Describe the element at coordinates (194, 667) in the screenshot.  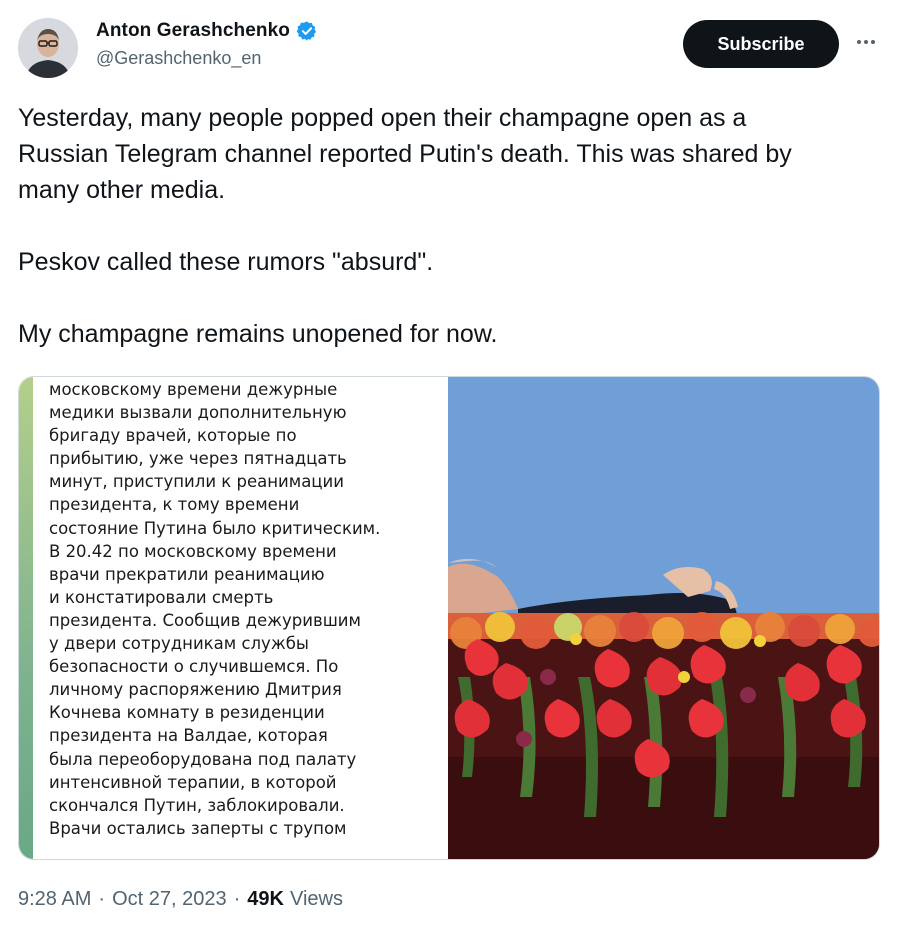
I see `screenshot-line: безопасности о случившемся. По` at that location.